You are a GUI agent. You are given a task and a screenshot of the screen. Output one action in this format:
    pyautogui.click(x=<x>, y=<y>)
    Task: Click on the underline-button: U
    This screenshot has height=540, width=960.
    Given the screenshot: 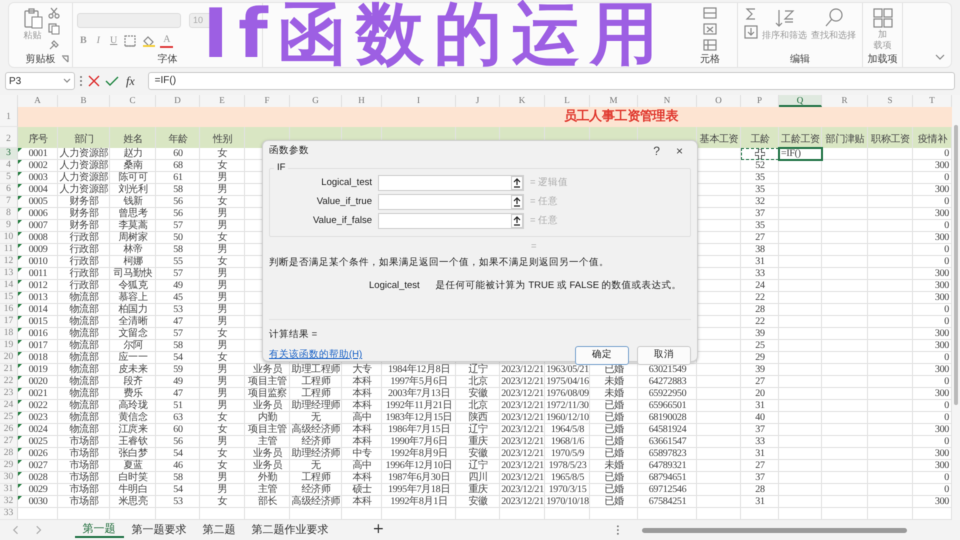 What is the action you would take?
    pyautogui.click(x=113, y=41)
    